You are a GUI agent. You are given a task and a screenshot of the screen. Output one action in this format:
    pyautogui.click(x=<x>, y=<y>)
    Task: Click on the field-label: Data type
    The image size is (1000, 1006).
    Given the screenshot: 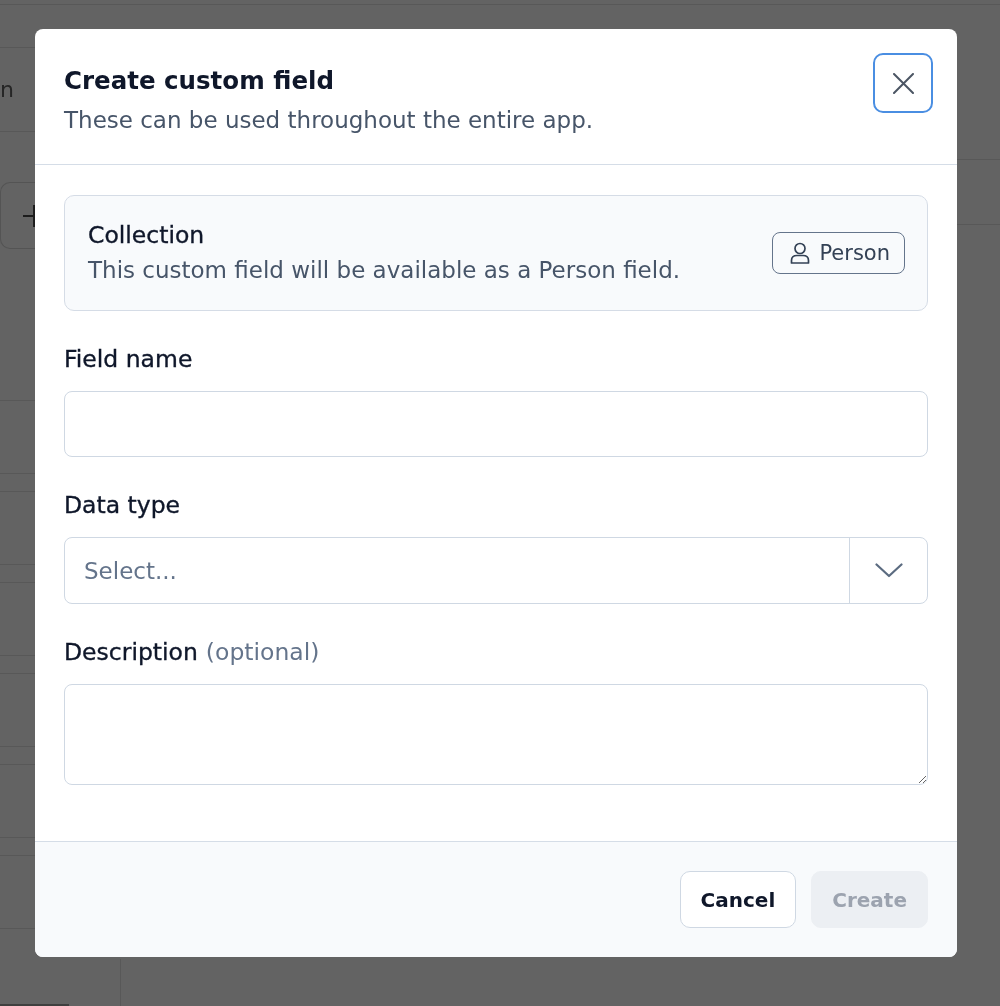 What is the action you would take?
    pyautogui.click(x=122, y=505)
    